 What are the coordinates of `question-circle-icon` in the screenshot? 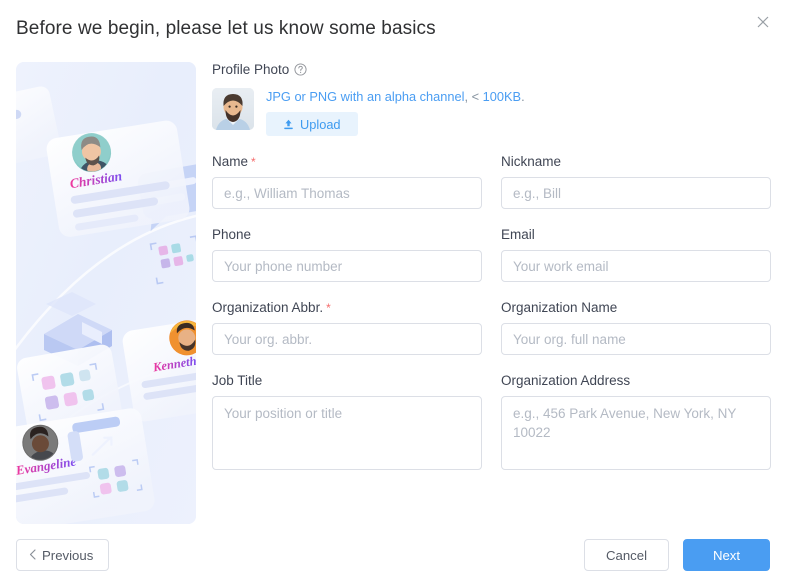 It's located at (300, 69).